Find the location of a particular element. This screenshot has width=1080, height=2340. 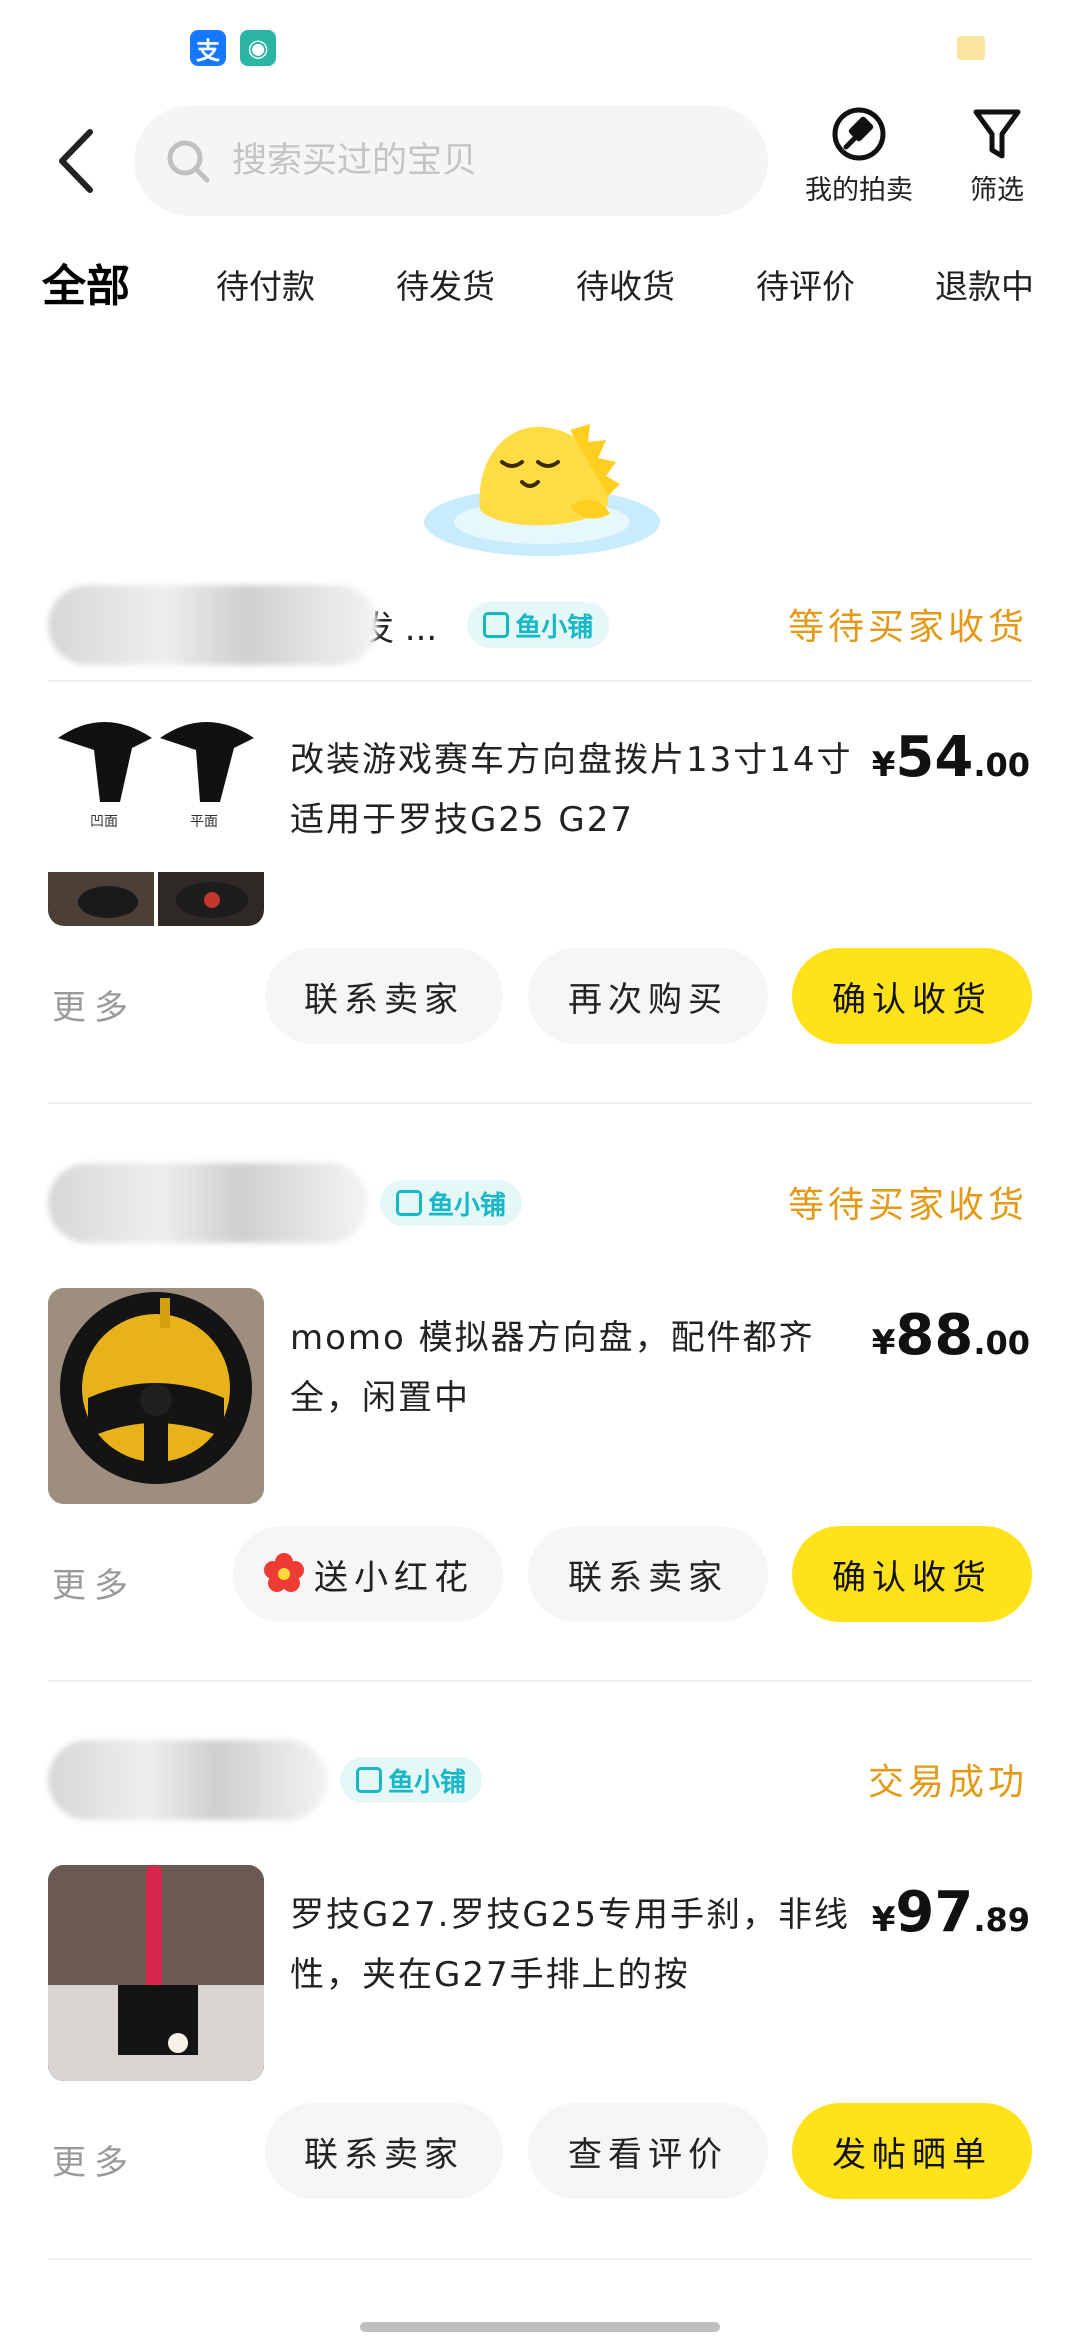

product-title: momo 模拟器方向盘，配件都齐全，闲置中 is located at coordinates (580, 1368).